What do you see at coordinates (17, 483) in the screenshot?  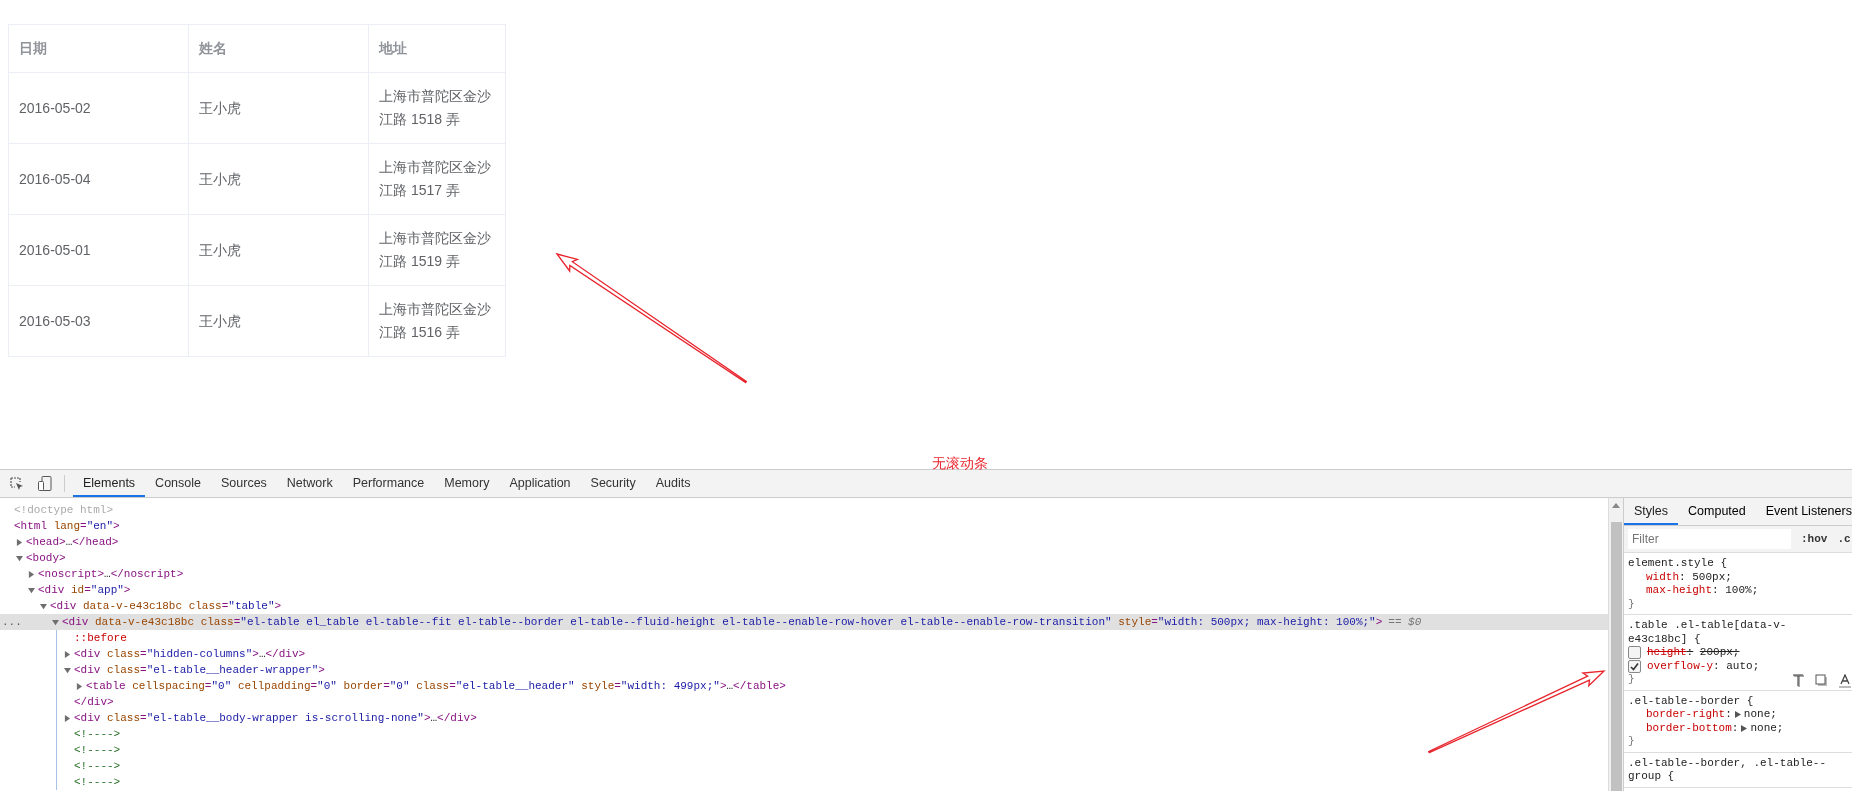 I see `inspect-icon` at bounding box center [17, 483].